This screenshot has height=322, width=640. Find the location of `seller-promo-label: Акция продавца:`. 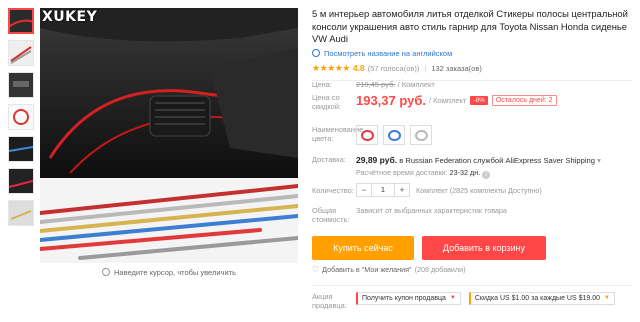

seller-promo-label: Акция продавца: is located at coordinates (329, 301).